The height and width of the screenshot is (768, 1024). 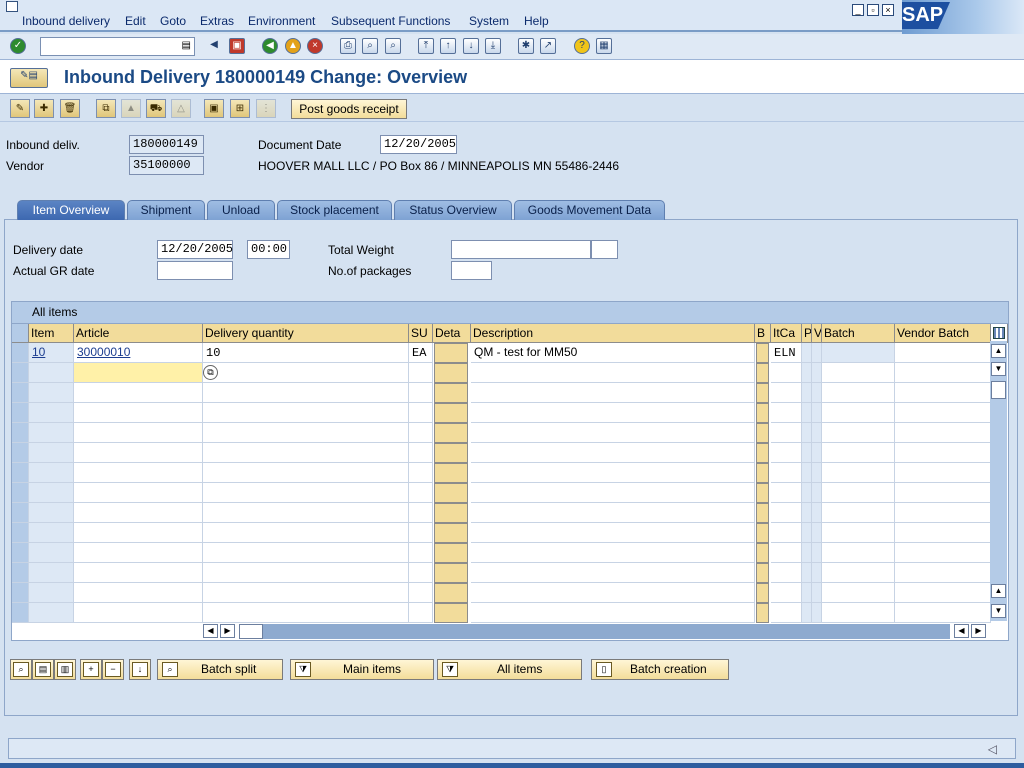 I want to click on create-icon: ✚, so click(x=44, y=108).